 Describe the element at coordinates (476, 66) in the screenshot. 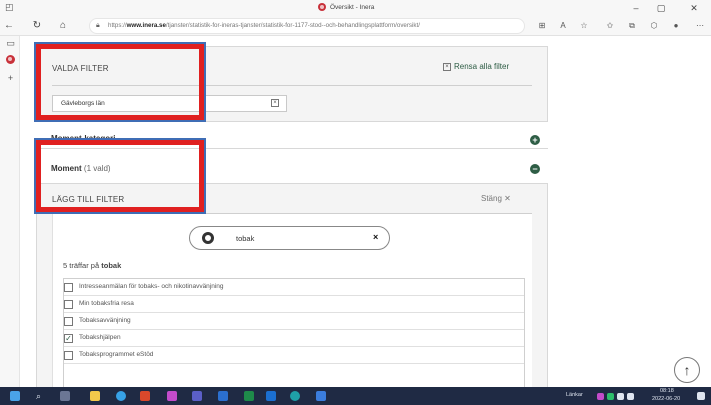

I see `clear-all-filters-link: × Rensa alla filter` at that location.